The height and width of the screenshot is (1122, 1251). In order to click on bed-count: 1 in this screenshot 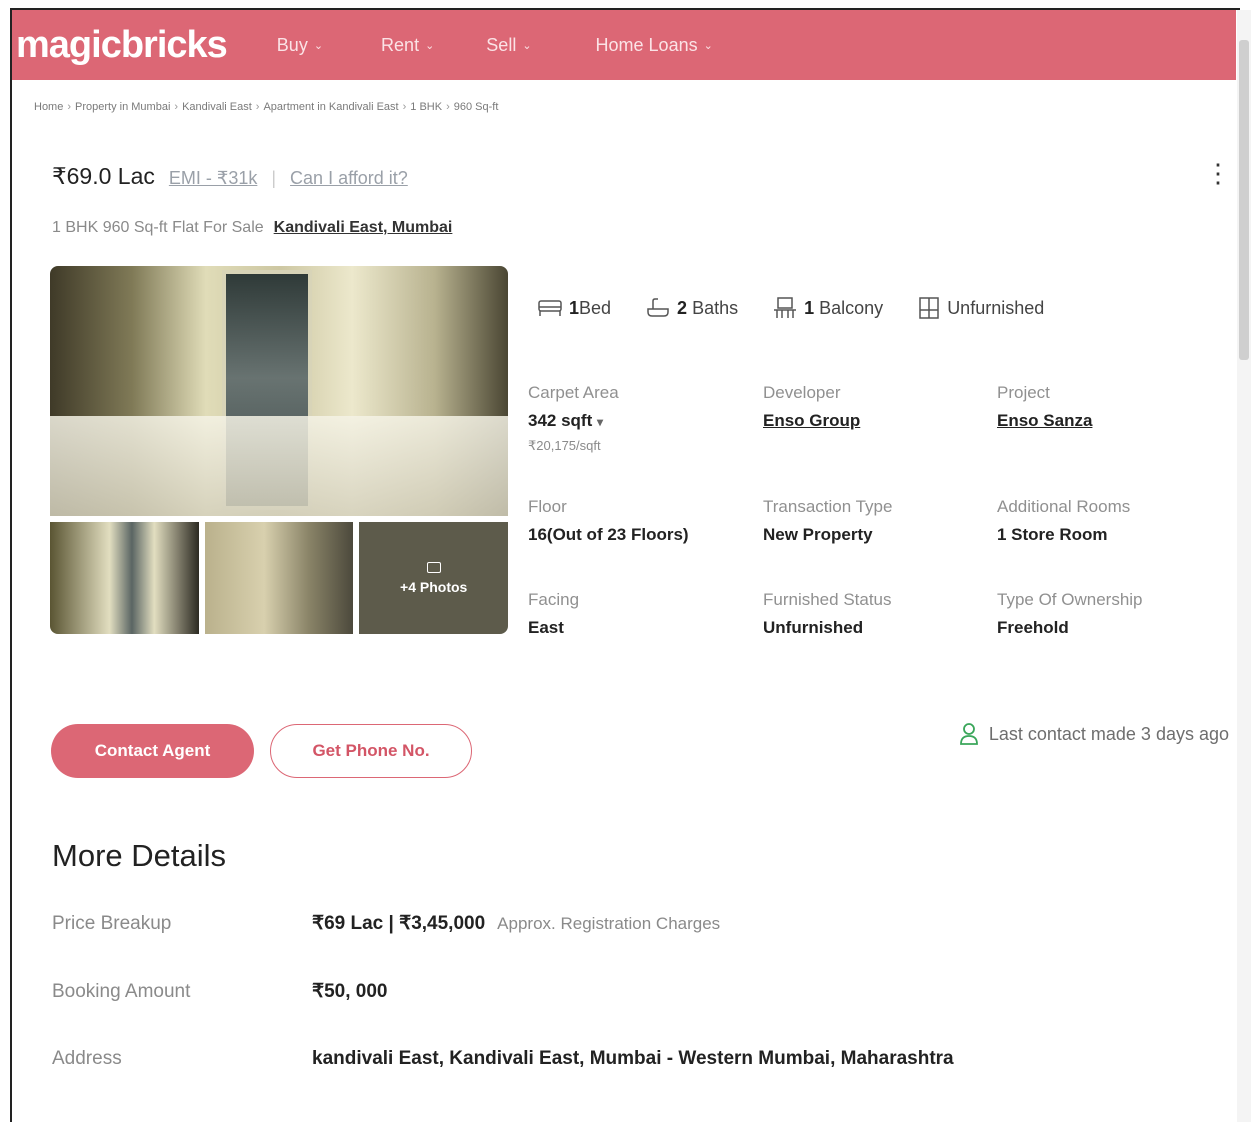, I will do `click(574, 307)`.